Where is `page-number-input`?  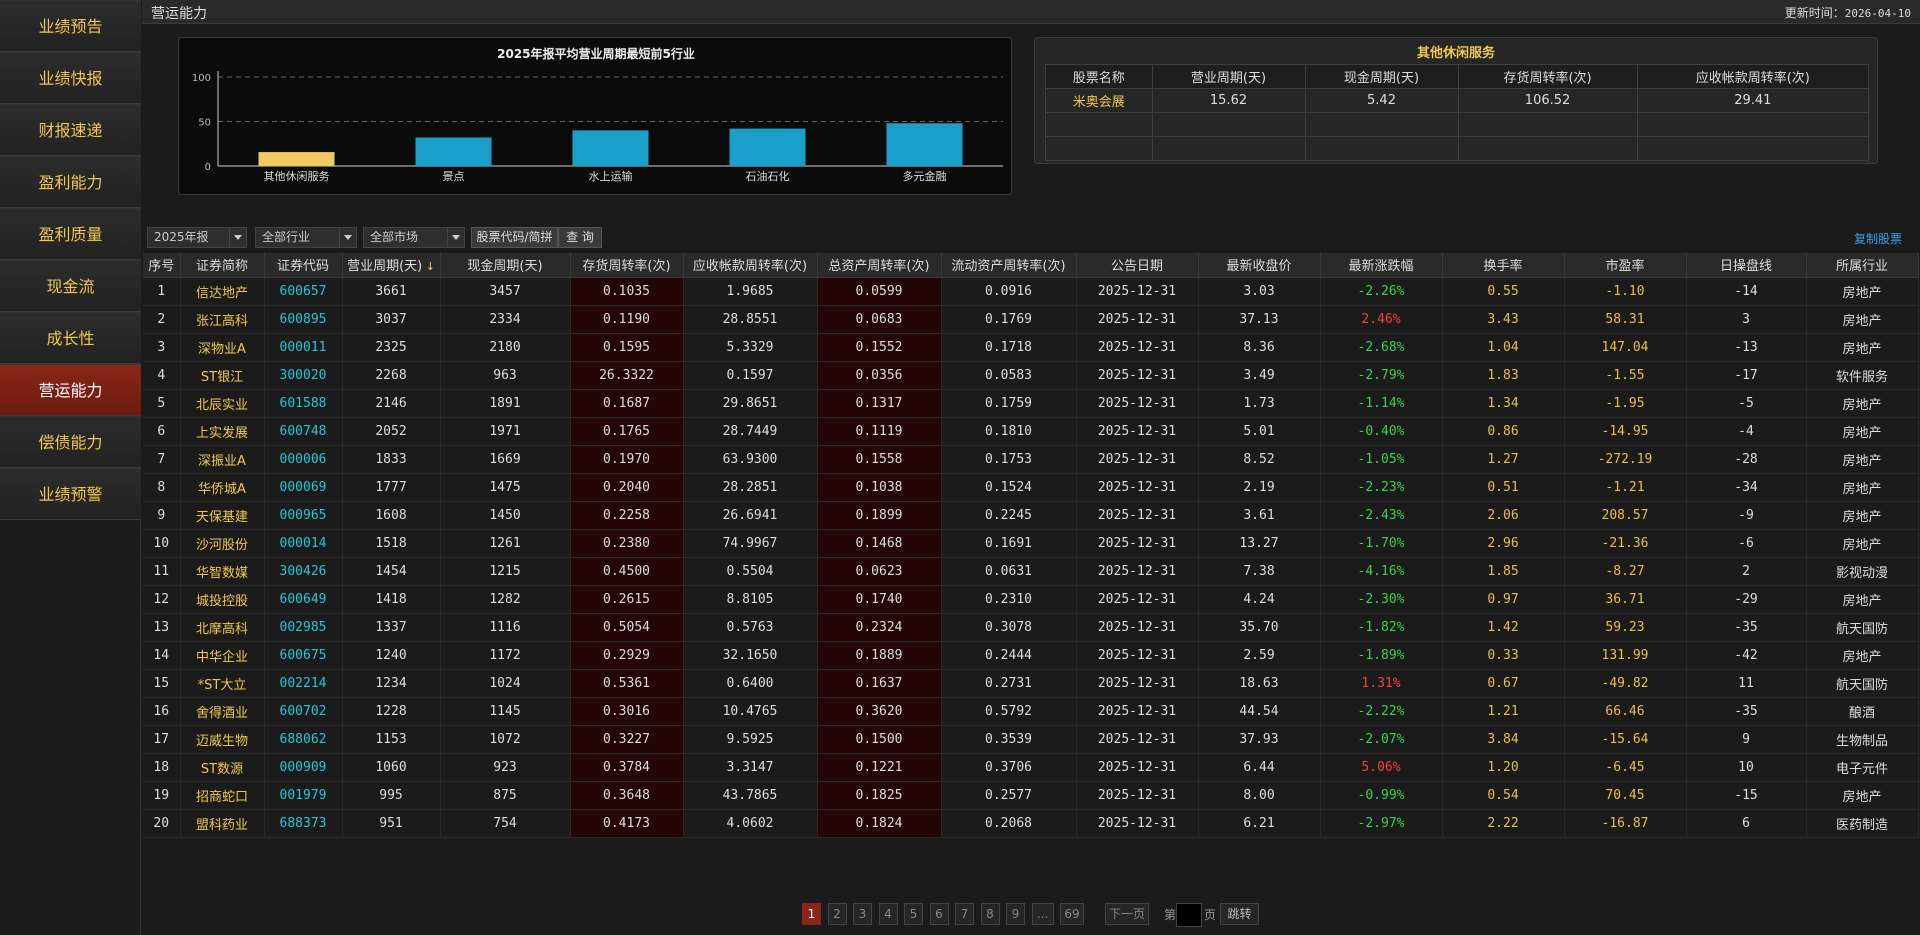 page-number-input is located at coordinates (1189, 915).